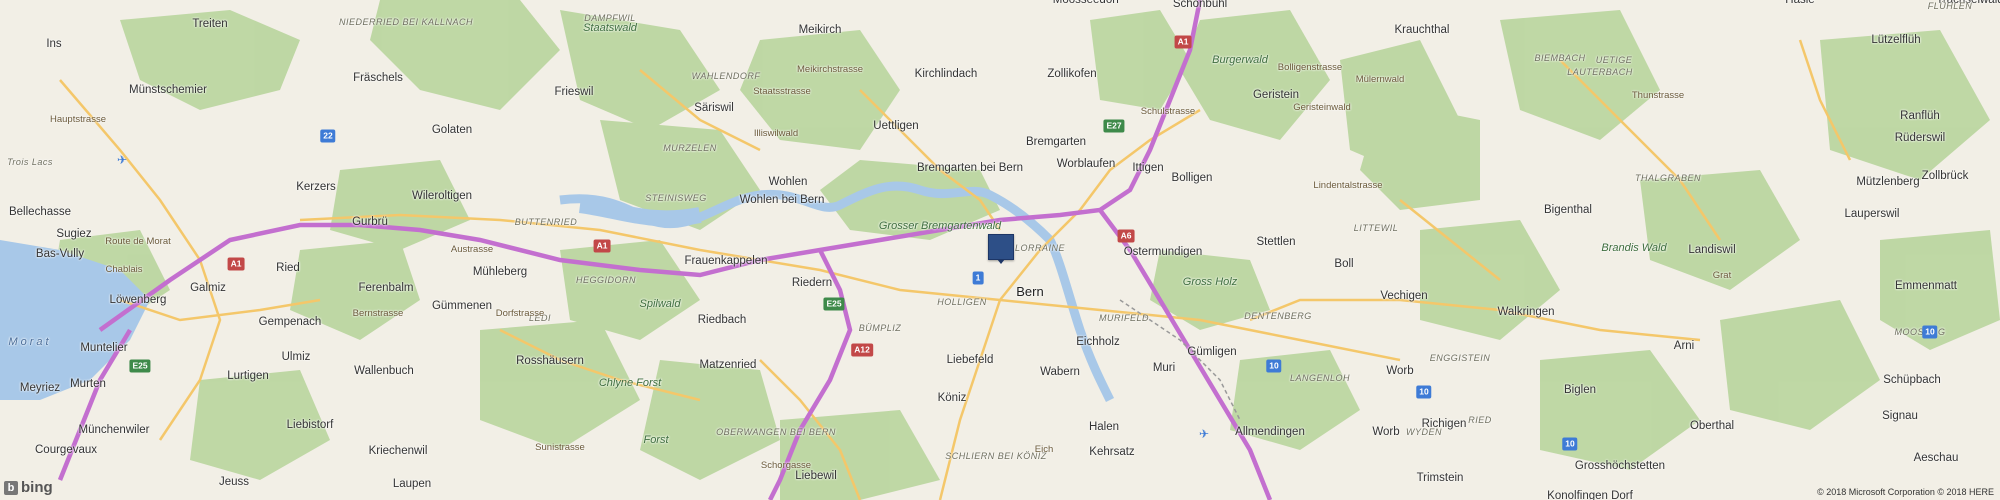 This screenshot has height=500, width=2000. What do you see at coordinates (996, 456) in the screenshot?
I see `area-label: SCHLIERN BEI KÖNIZ` at bounding box center [996, 456].